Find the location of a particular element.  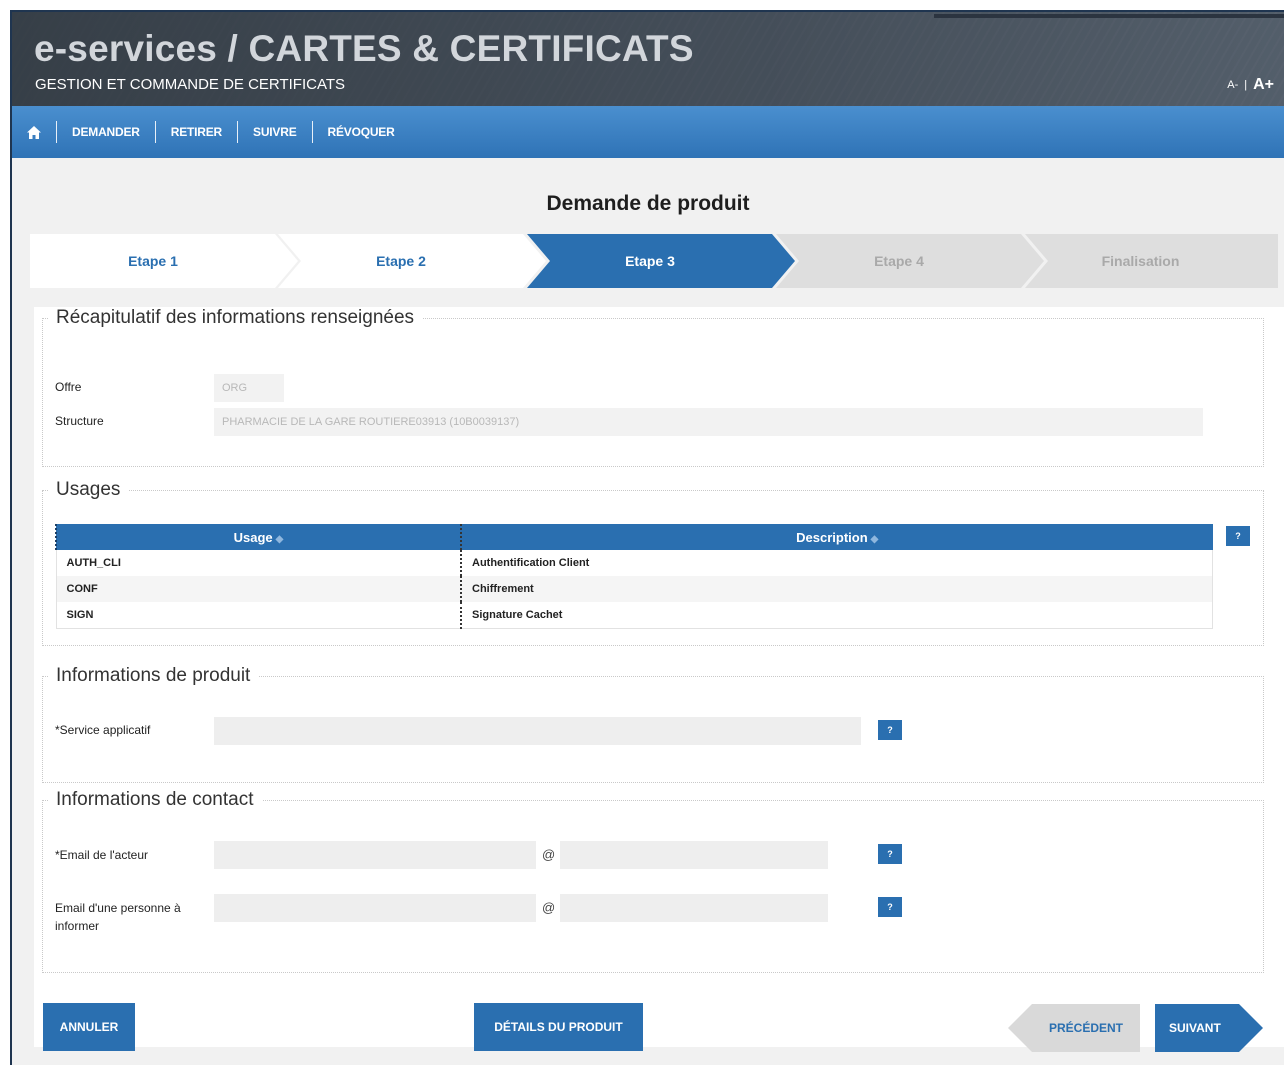

usage-cell: AUTH_CLI is located at coordinates (258, 563).